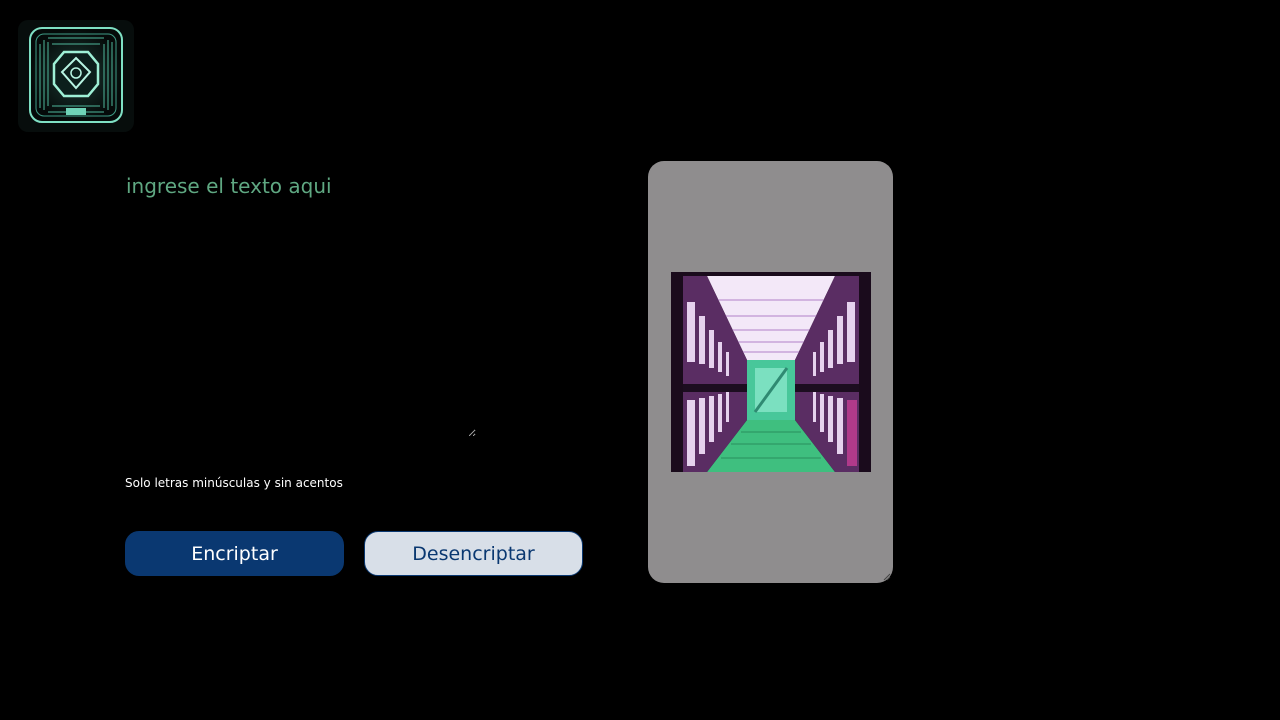  I want to click on server-room-illustration, so click(771, 372).